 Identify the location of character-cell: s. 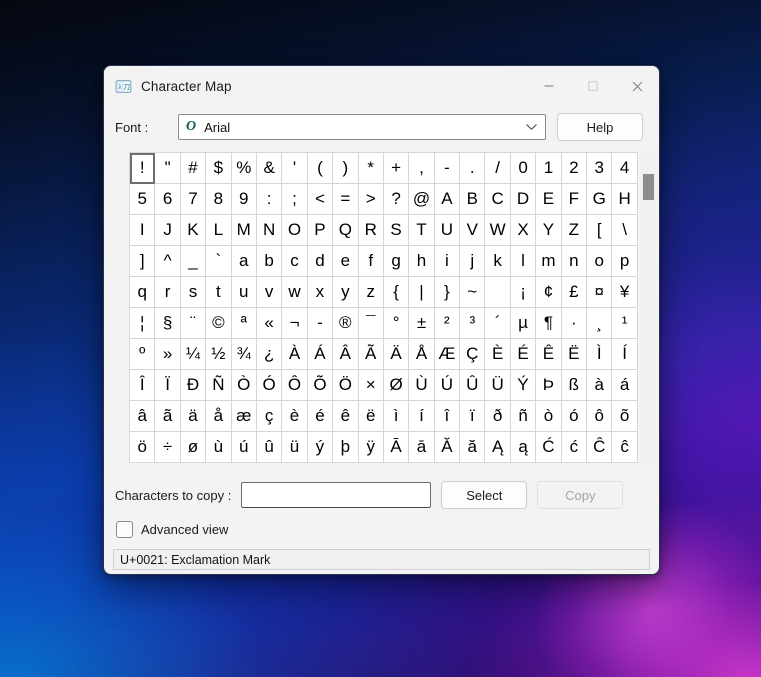
(193, 292).